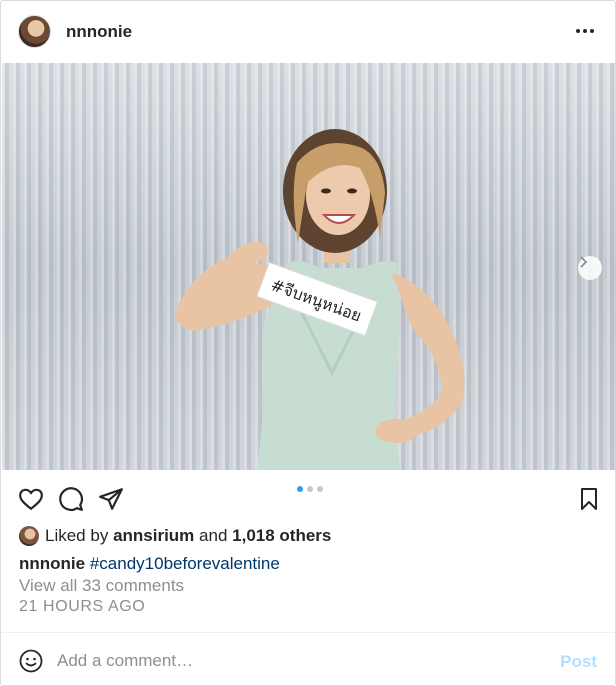 This screenshot has height=686, width=616. I want to click on caption: nnnonie #candy10beforevalentine, so click(149, 564).